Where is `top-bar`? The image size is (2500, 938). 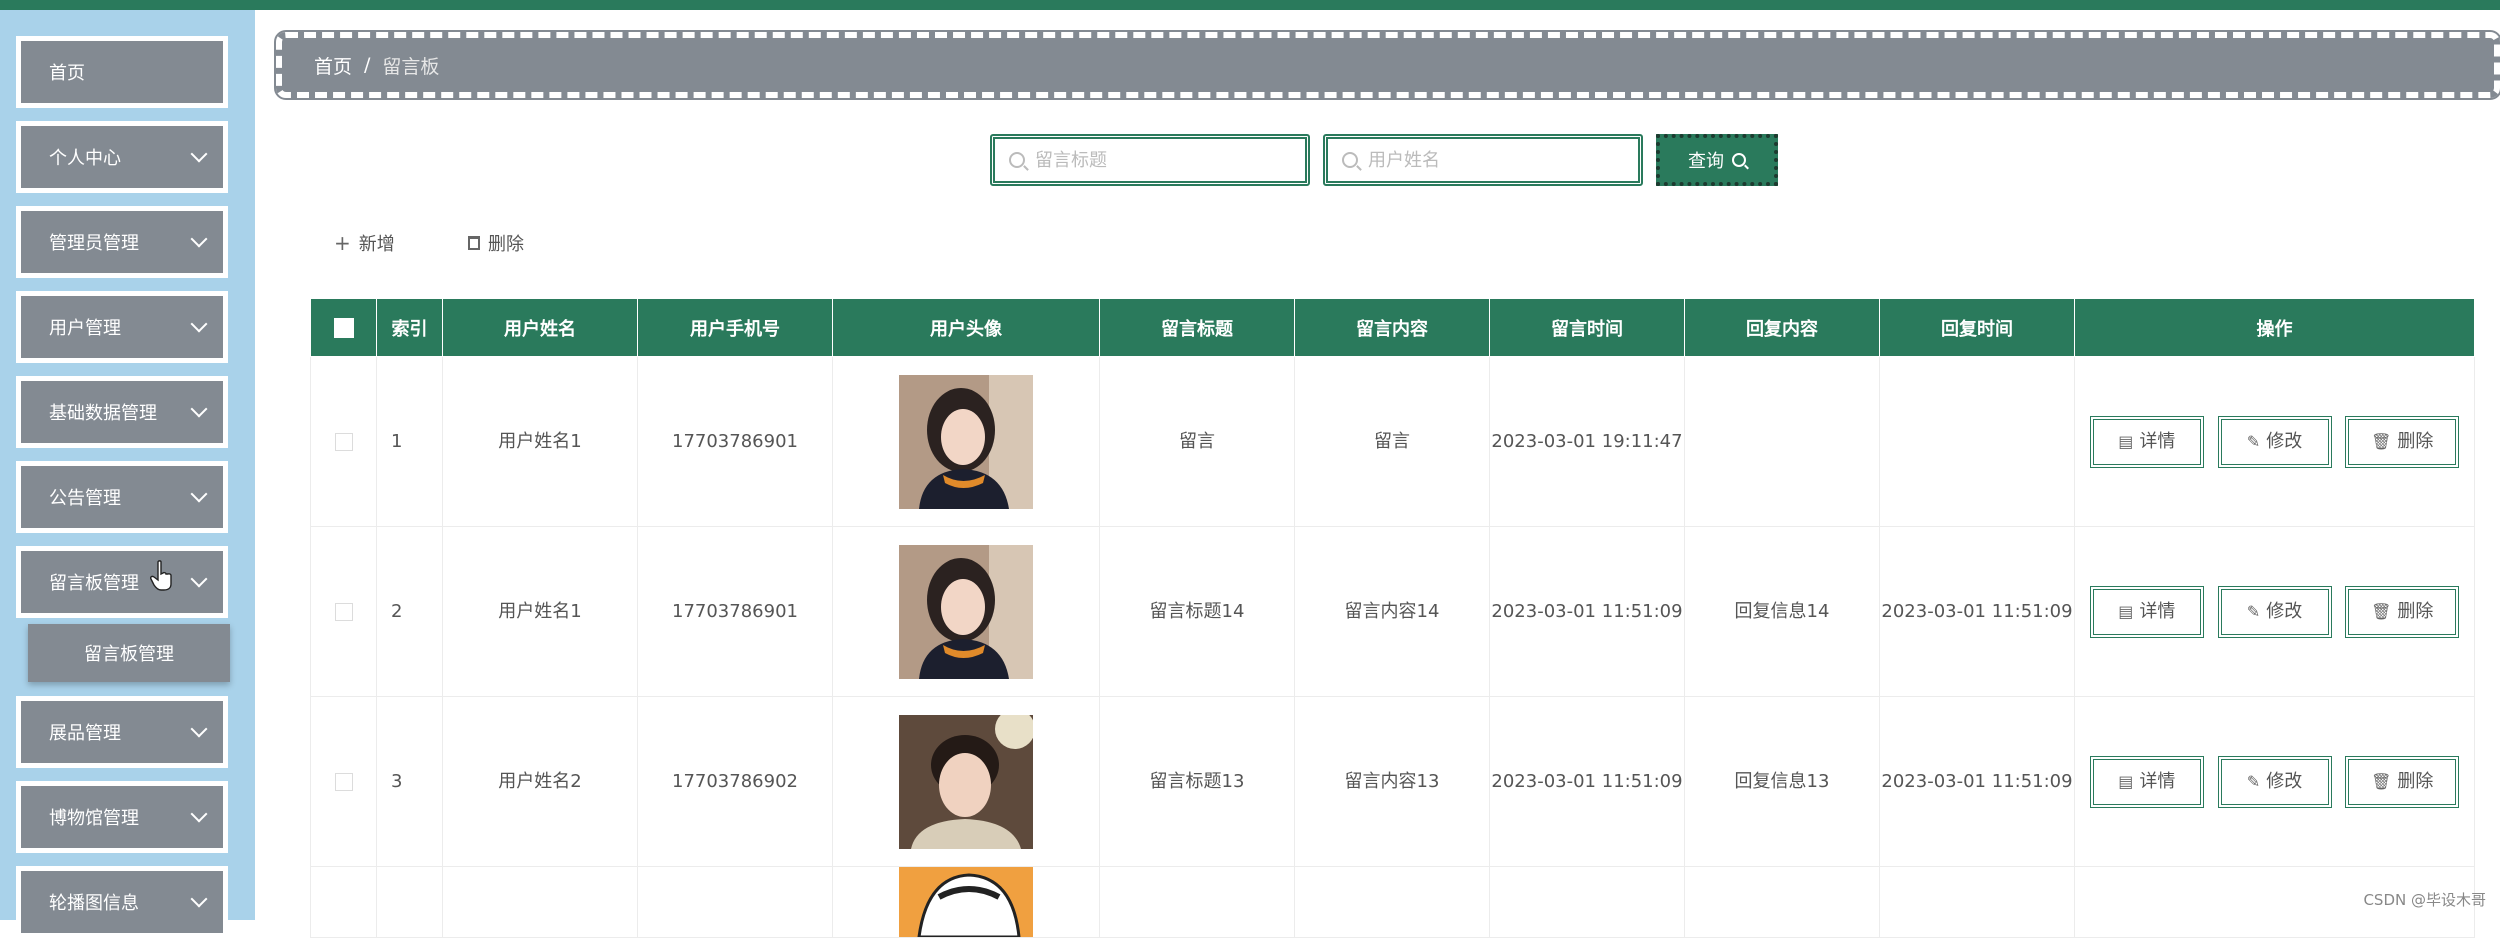 top-bar is located at coordinates (1250, 5).